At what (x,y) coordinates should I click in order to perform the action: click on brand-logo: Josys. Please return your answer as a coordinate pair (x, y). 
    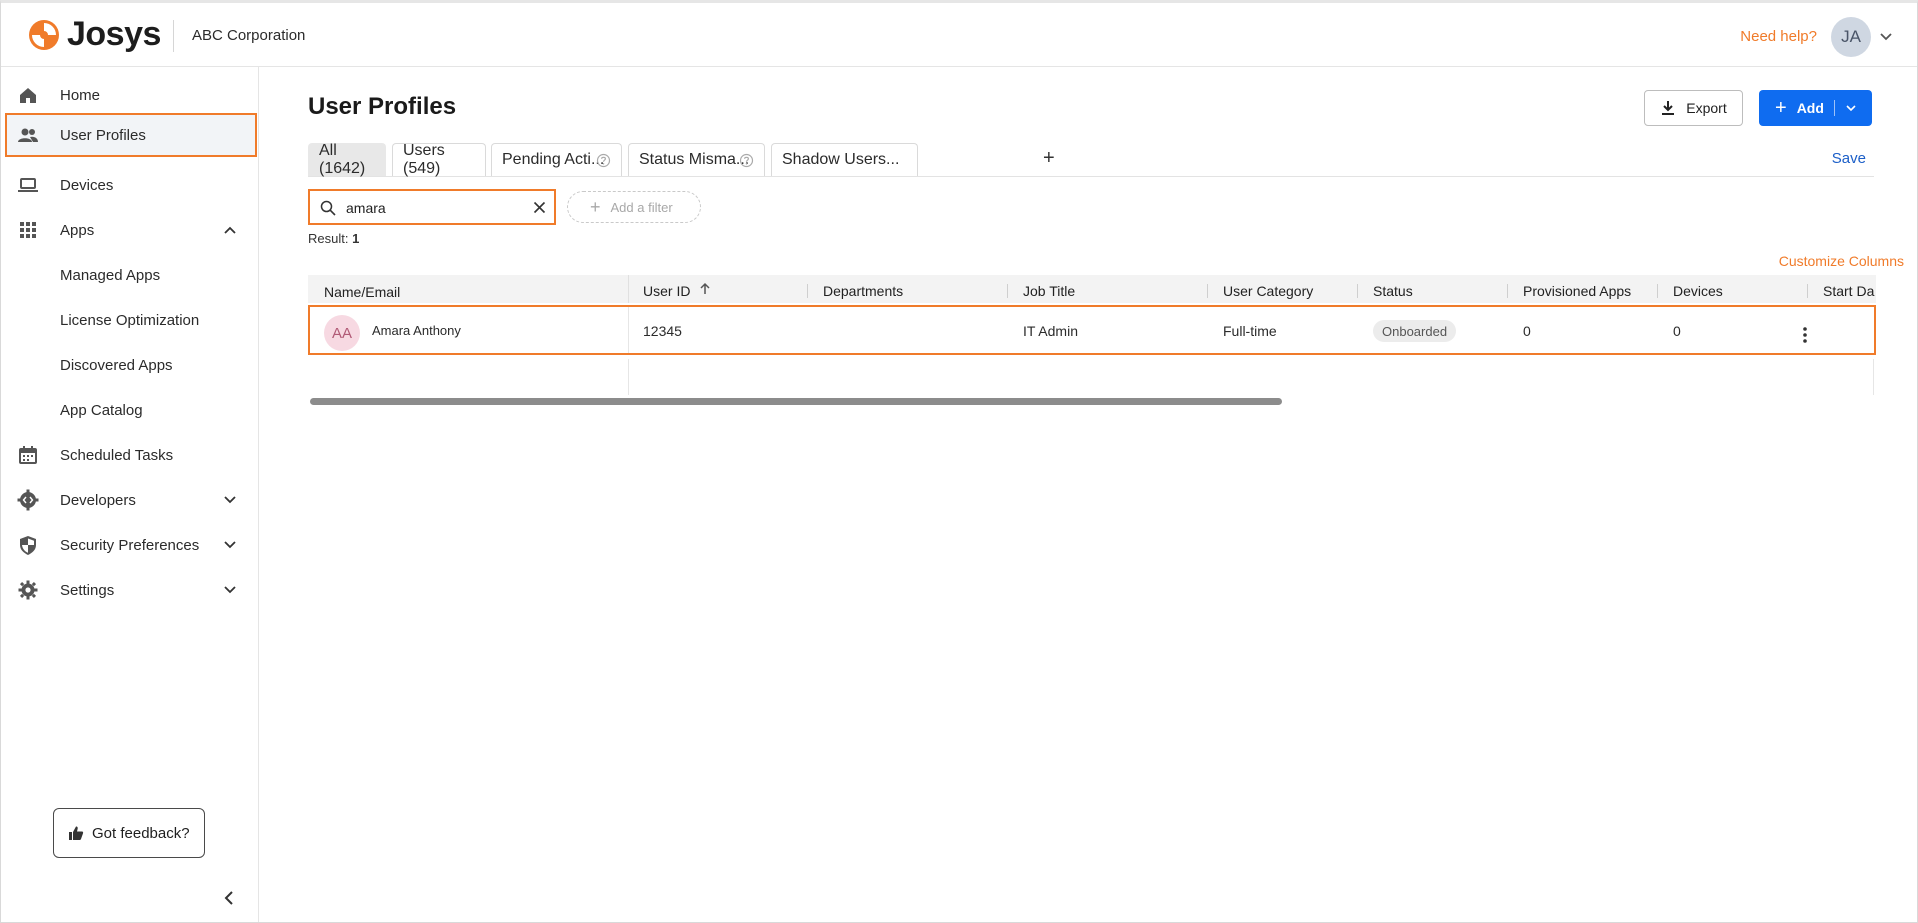
    Looking at the image, I should click on (94, 34).